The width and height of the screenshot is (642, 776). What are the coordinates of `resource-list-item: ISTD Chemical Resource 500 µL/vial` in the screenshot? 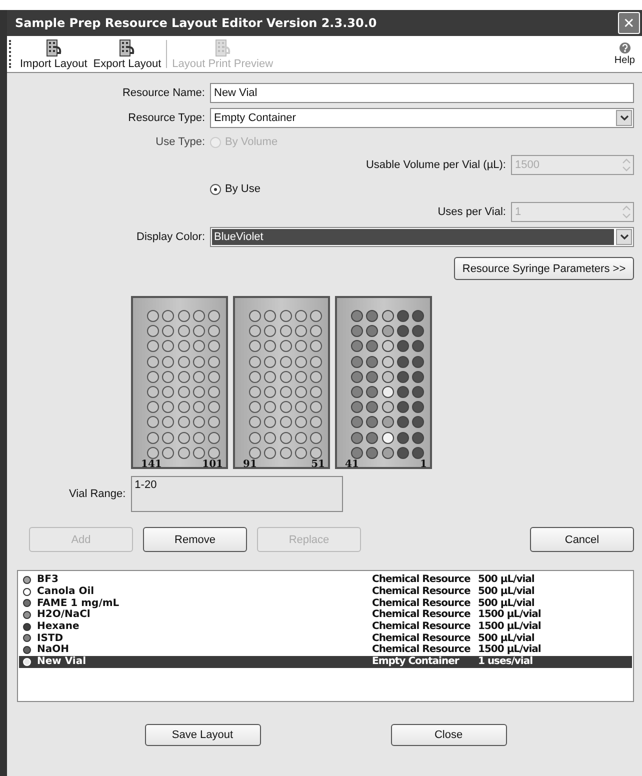 It's located at (325, 638).